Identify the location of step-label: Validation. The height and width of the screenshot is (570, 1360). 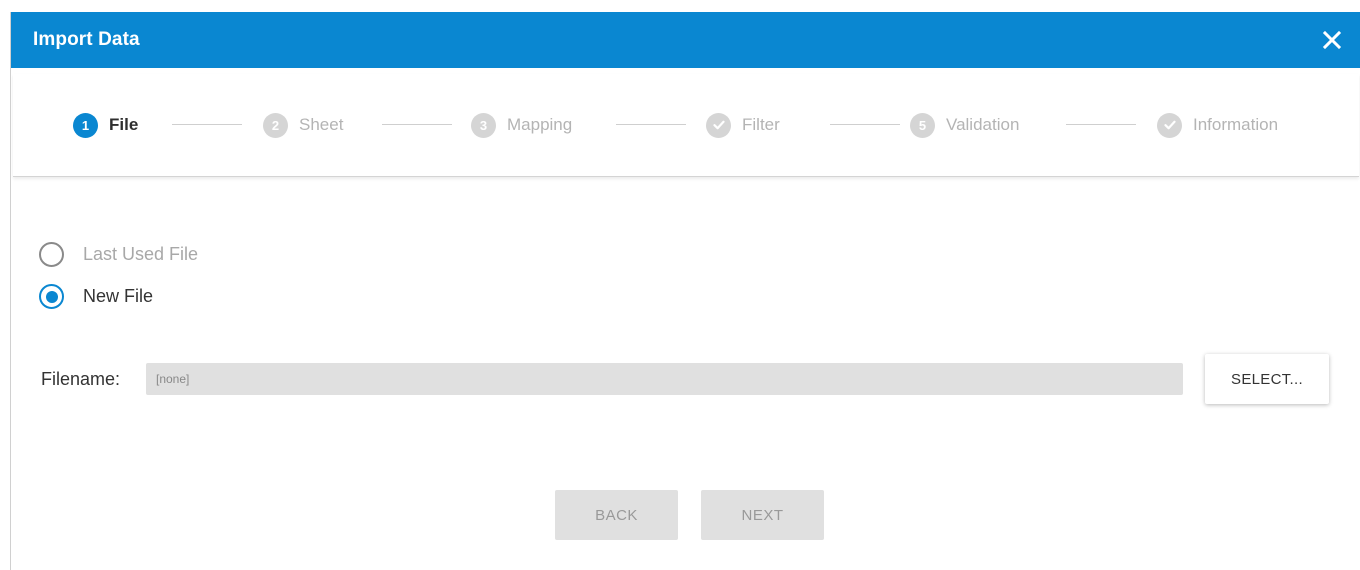
(983, 124).